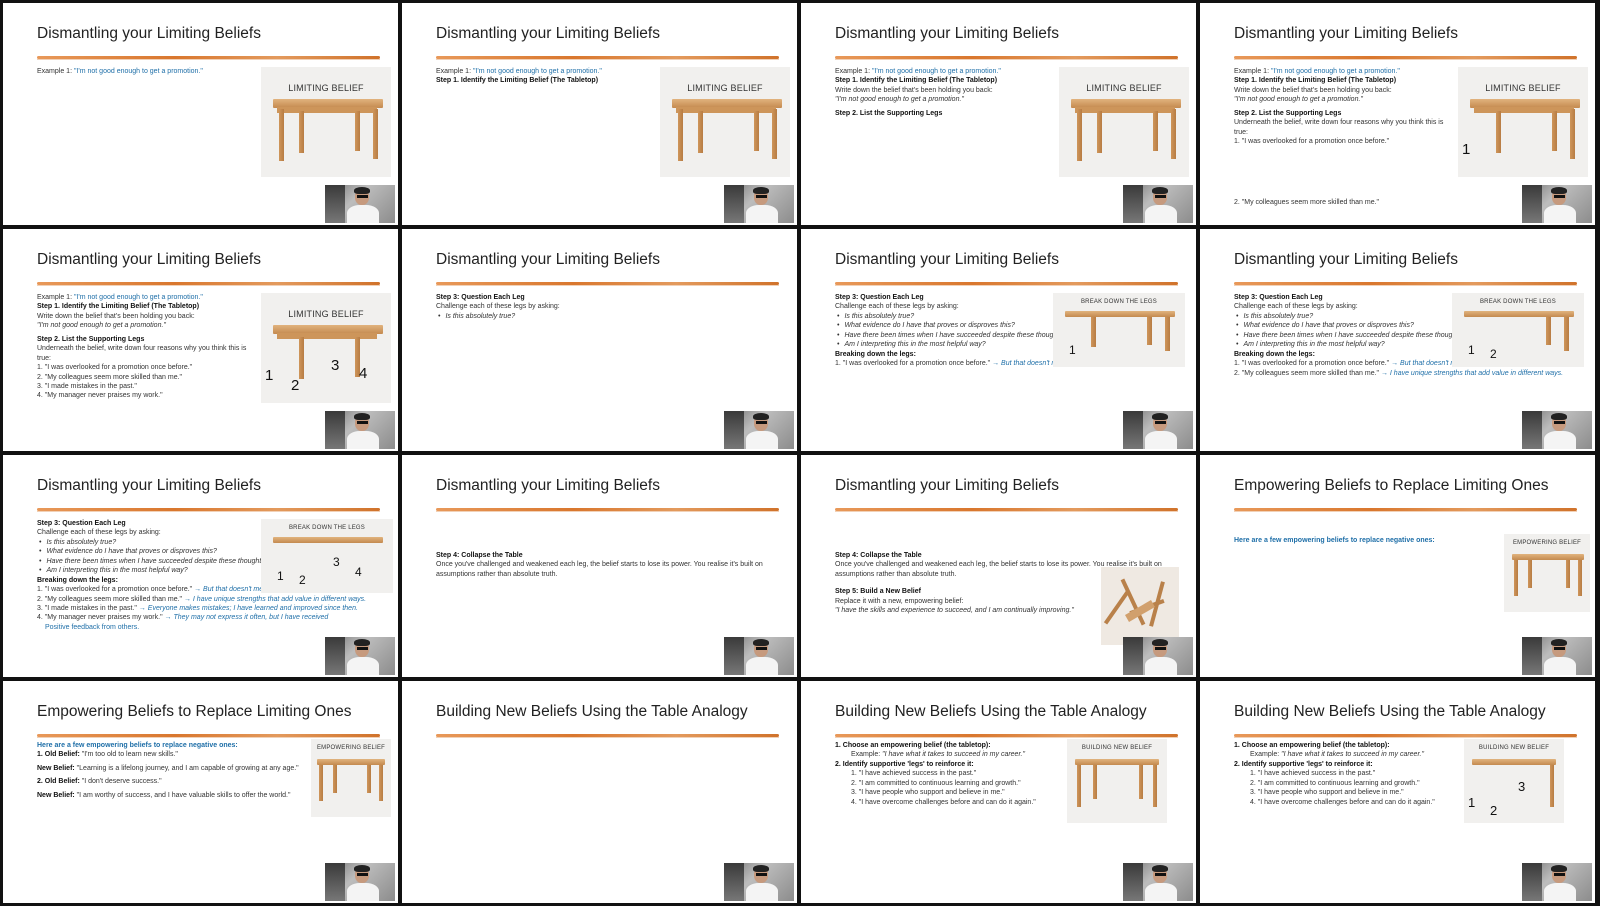 The height and width of the screenshot is (906, 1600). What do you see at coordinates (92, 627) in the screenshot?
I see `break-continuation: Positive feedback from others.` at bounding box center [92, 627].